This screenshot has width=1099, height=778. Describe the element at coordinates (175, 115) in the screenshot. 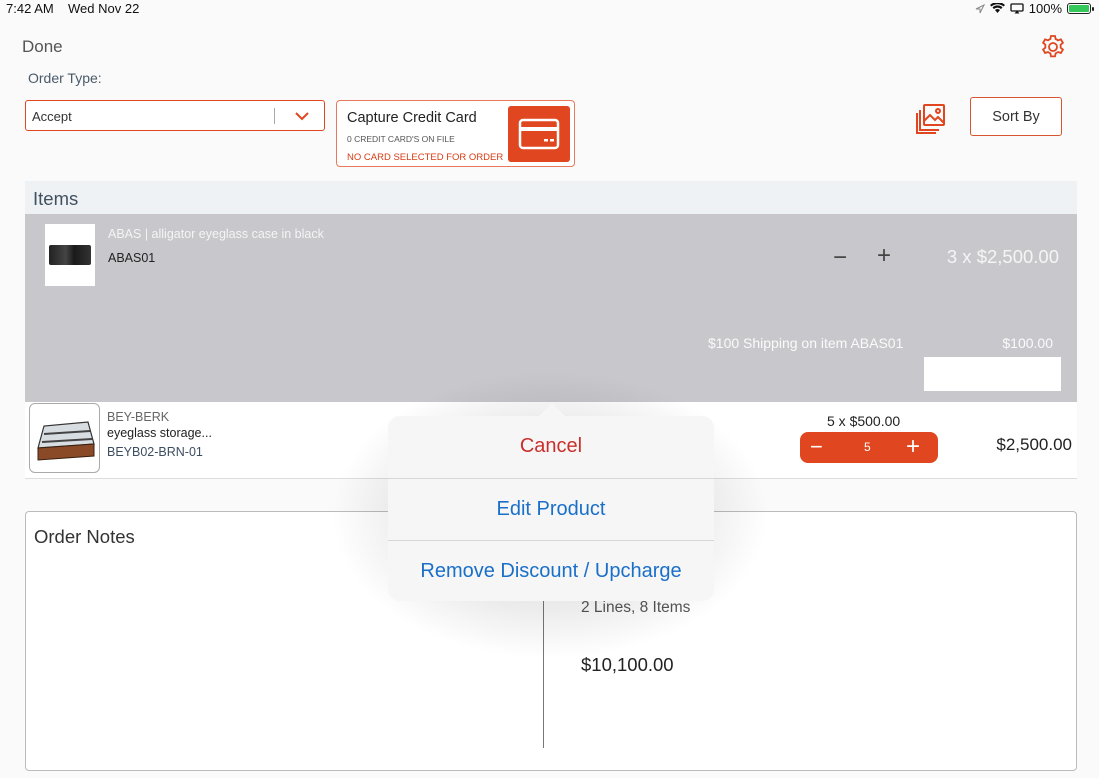

I see `order-type-select: Accept` at that location.